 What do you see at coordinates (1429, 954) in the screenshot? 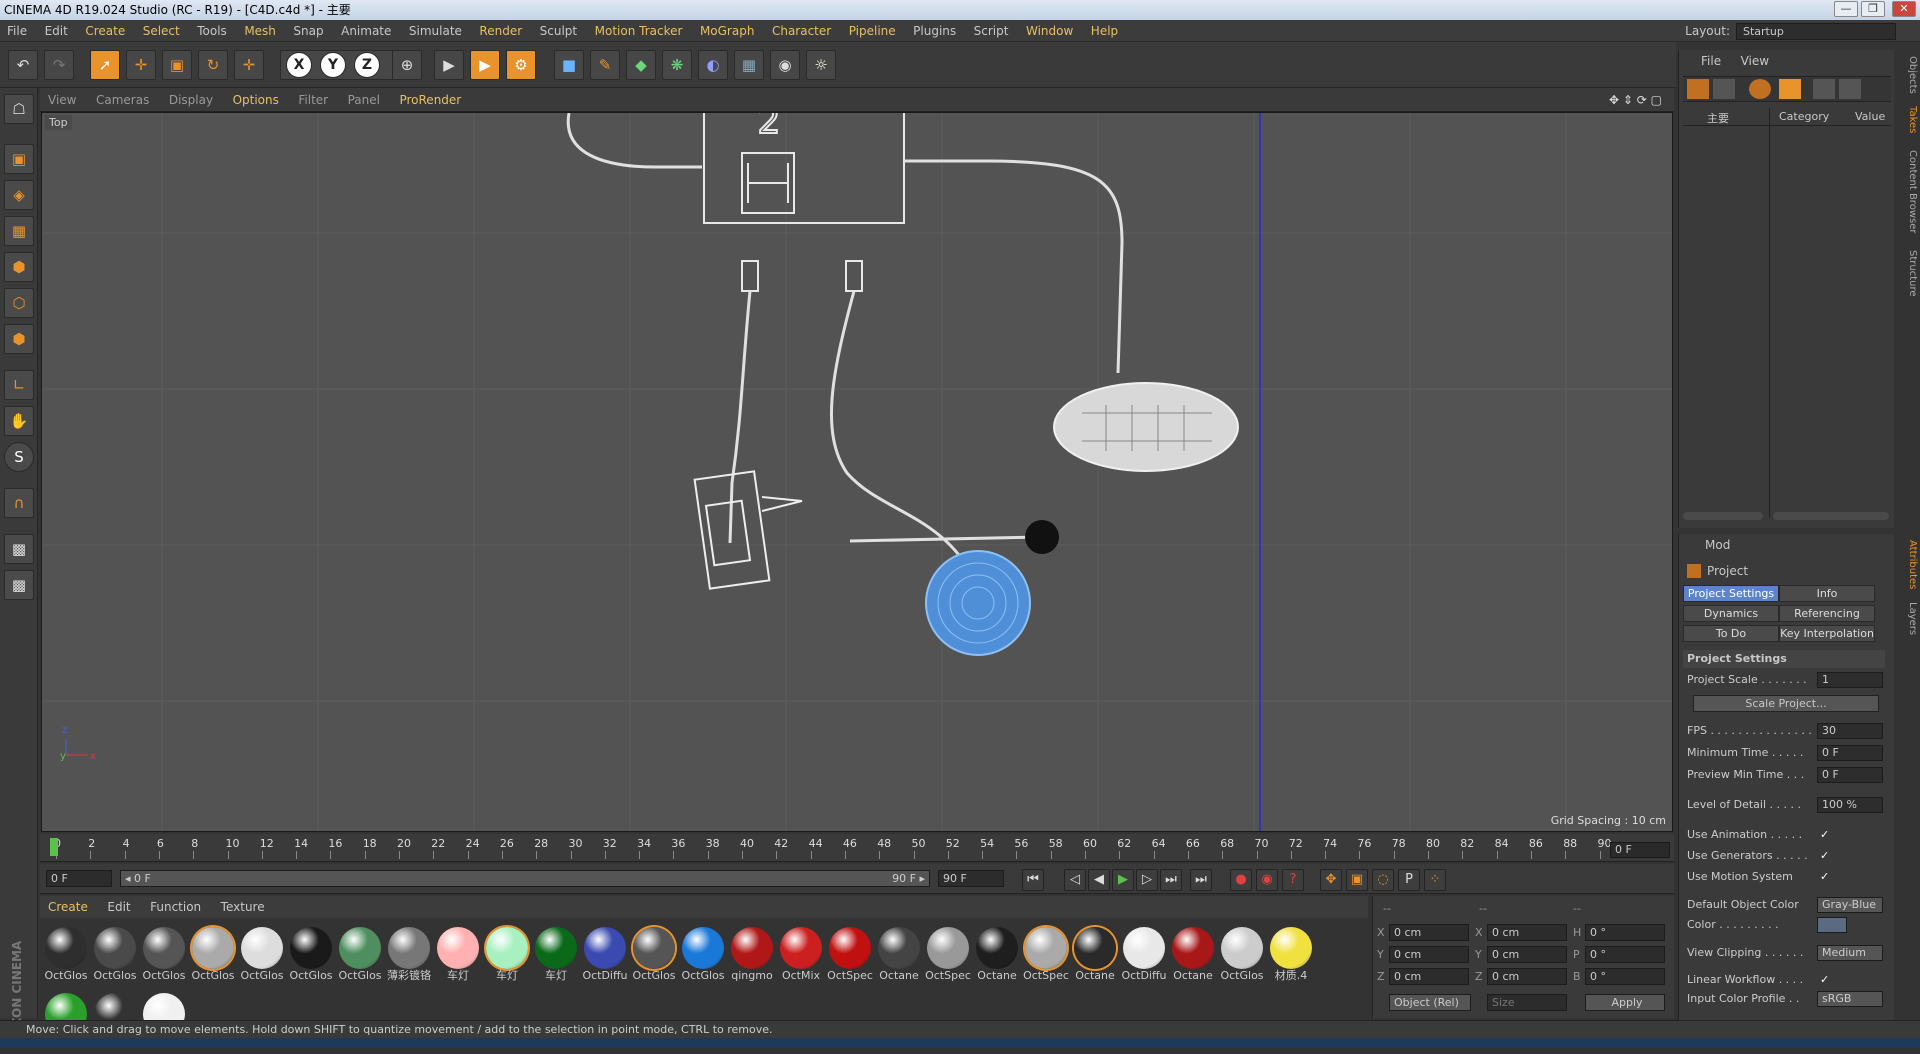
I see `pos-y-field: 0 cm` at bounding box center [1429, 954].